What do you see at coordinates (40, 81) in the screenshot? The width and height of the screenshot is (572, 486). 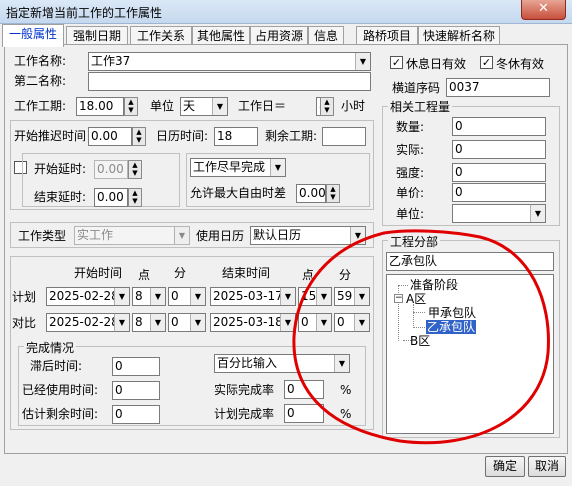 I see `second-name-label: 第二名称:` at bounding box center [40, 81].